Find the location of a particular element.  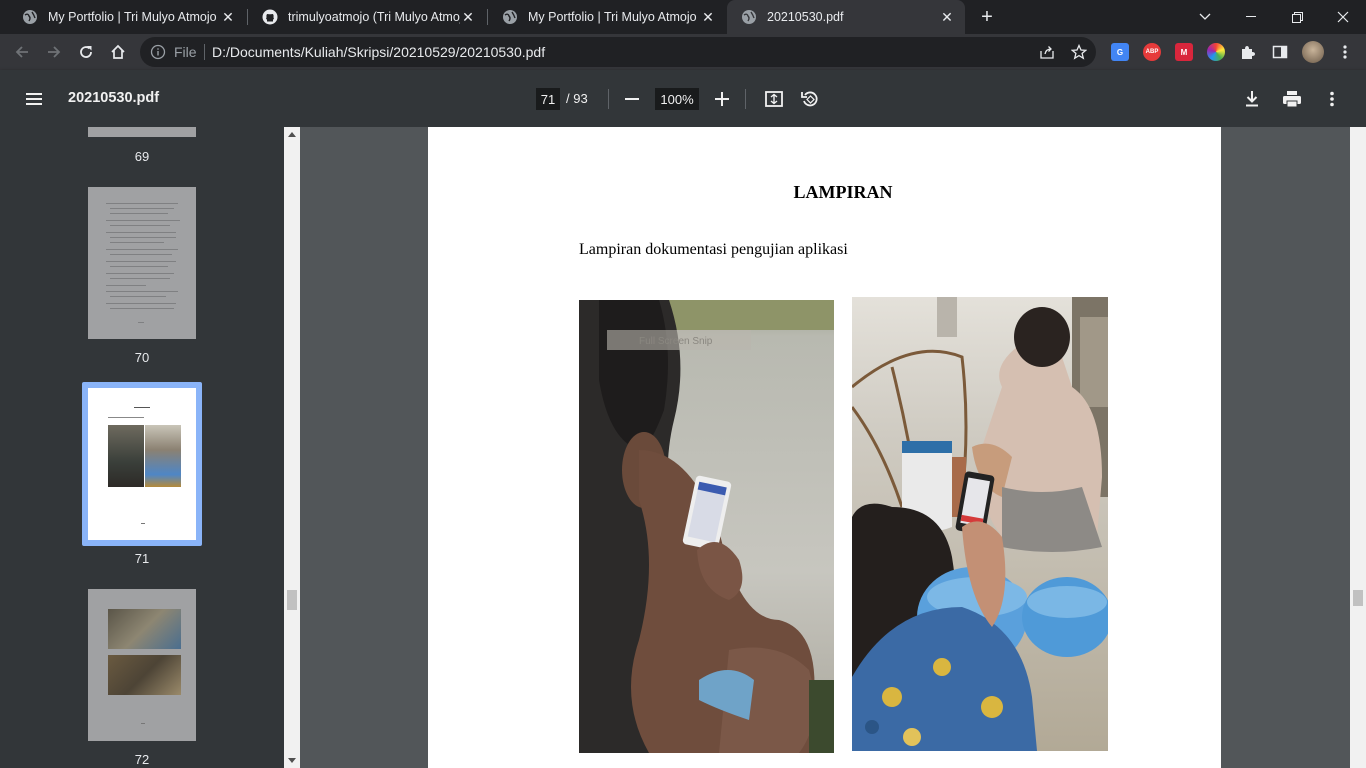

restore-button is located at coordinates (1297, 17).